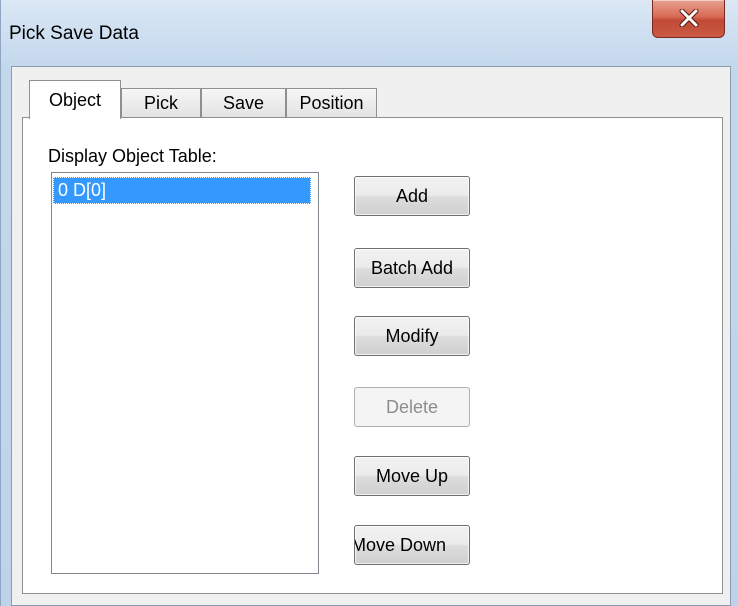 The image size is (738, 606). I want to click on tab-position-label: Position, so click(331, 102).